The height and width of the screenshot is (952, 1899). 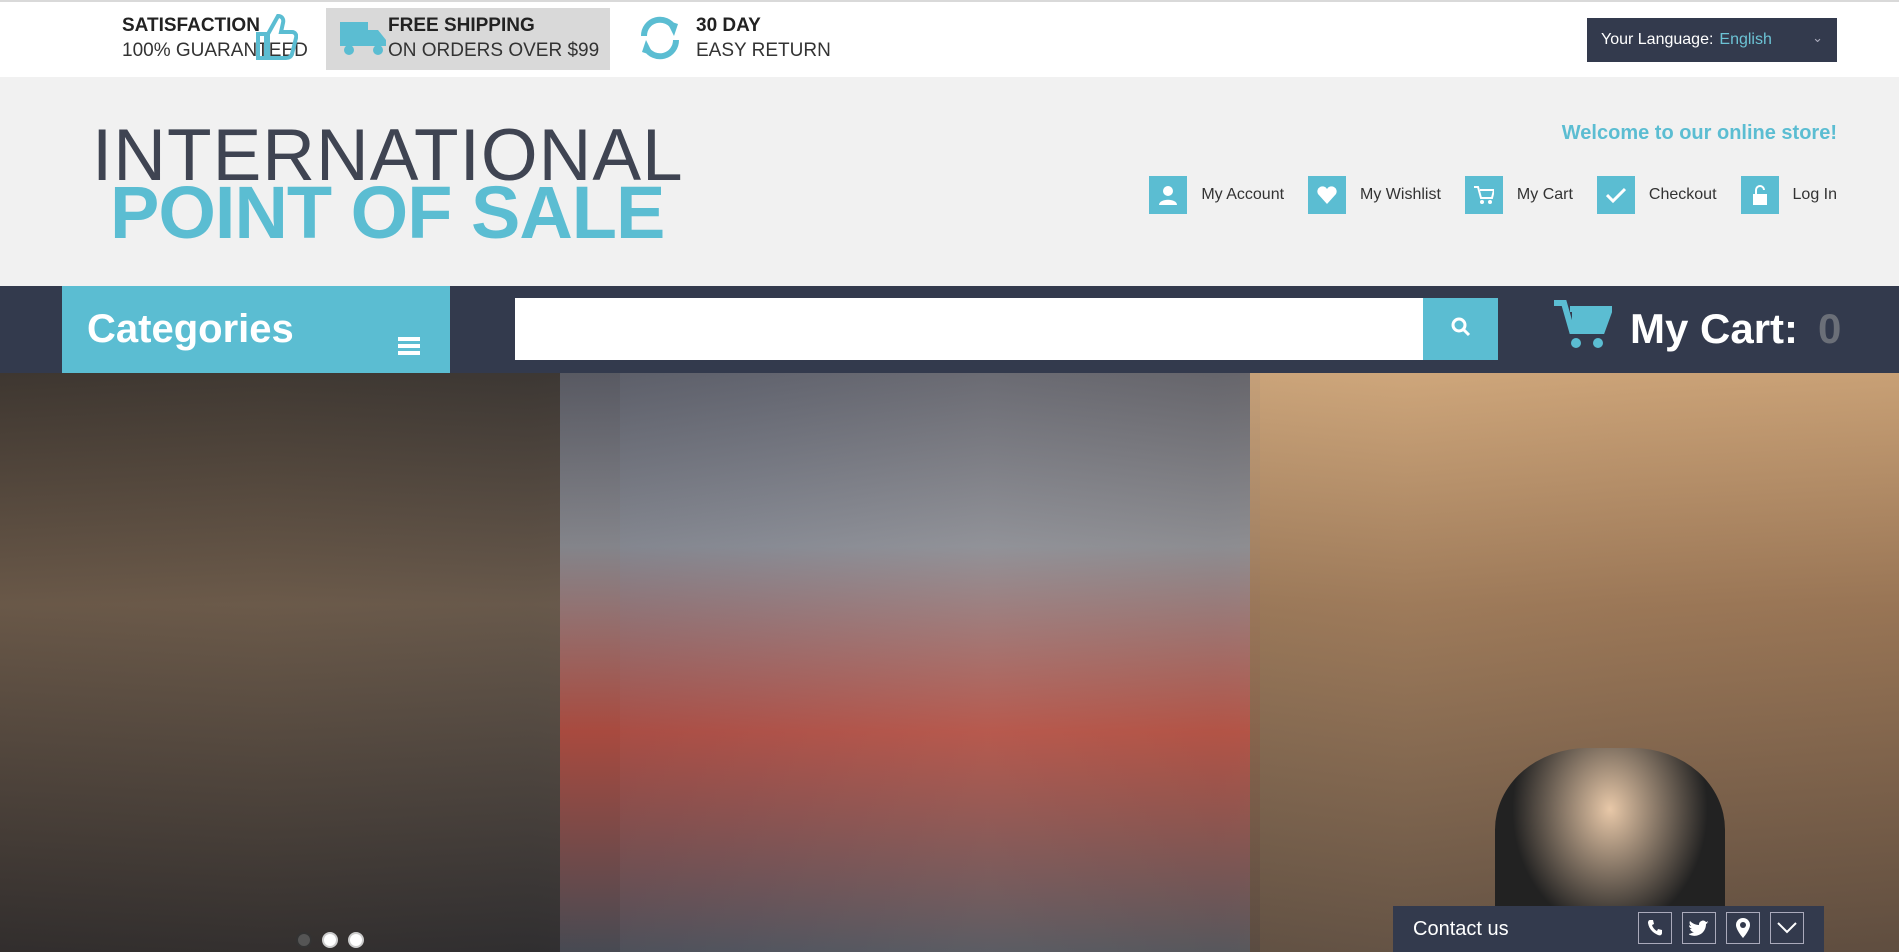 I want to click on contact-label: Contact us, so click(x=1461, y=928).